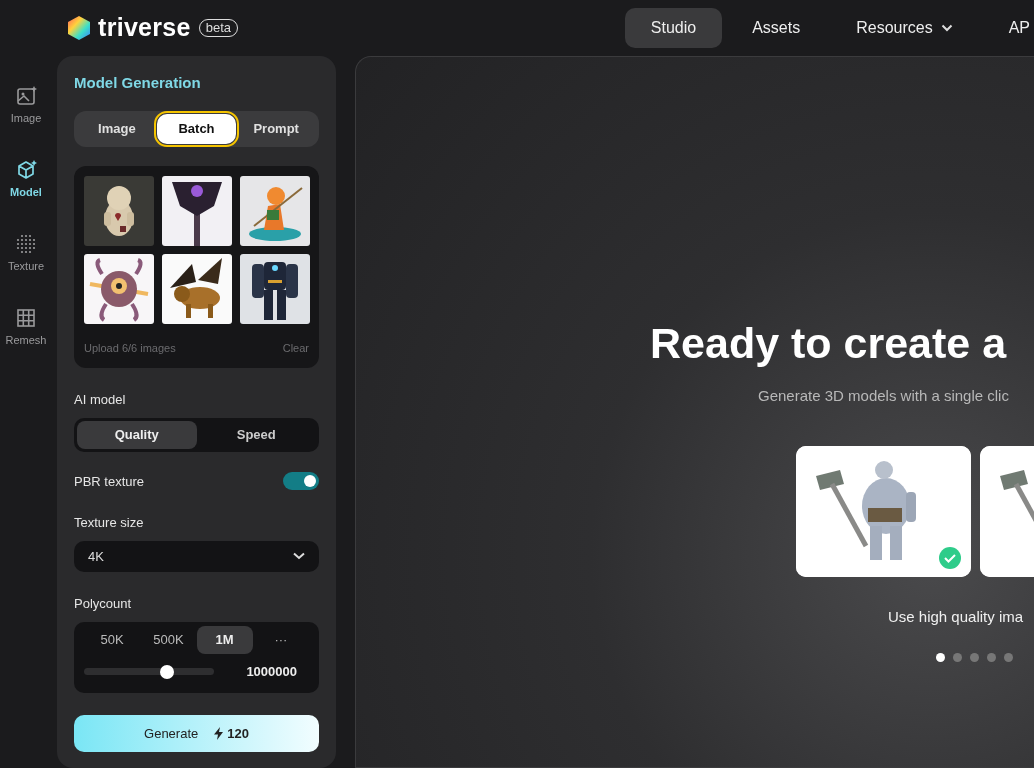 Image resolution: width=1034 pixels, height=768 pixels. Describe the element at coordinates (256, 434) in the screenshot. I see `segment-option: Speed` at that location.